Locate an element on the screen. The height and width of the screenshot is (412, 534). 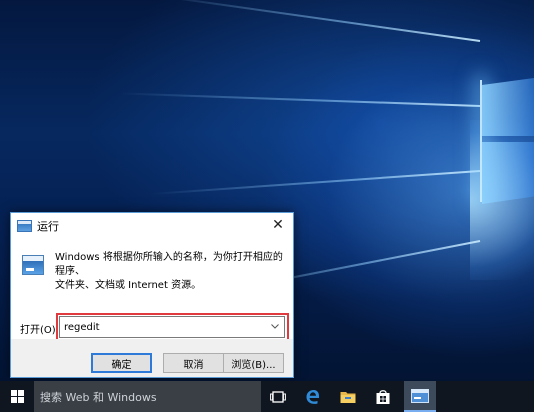
run-description-line: Windows 将根据你所输入的名称，为你打开相应的程序、 is located at coordinates (169, 264).